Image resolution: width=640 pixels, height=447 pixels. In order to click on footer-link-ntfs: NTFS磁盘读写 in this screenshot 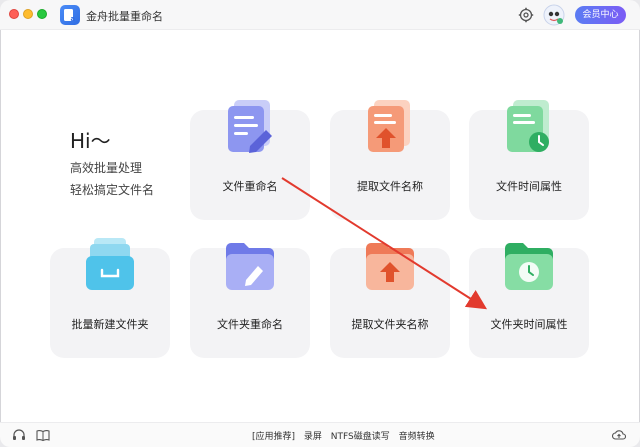, I will do `click(360, 437)`.